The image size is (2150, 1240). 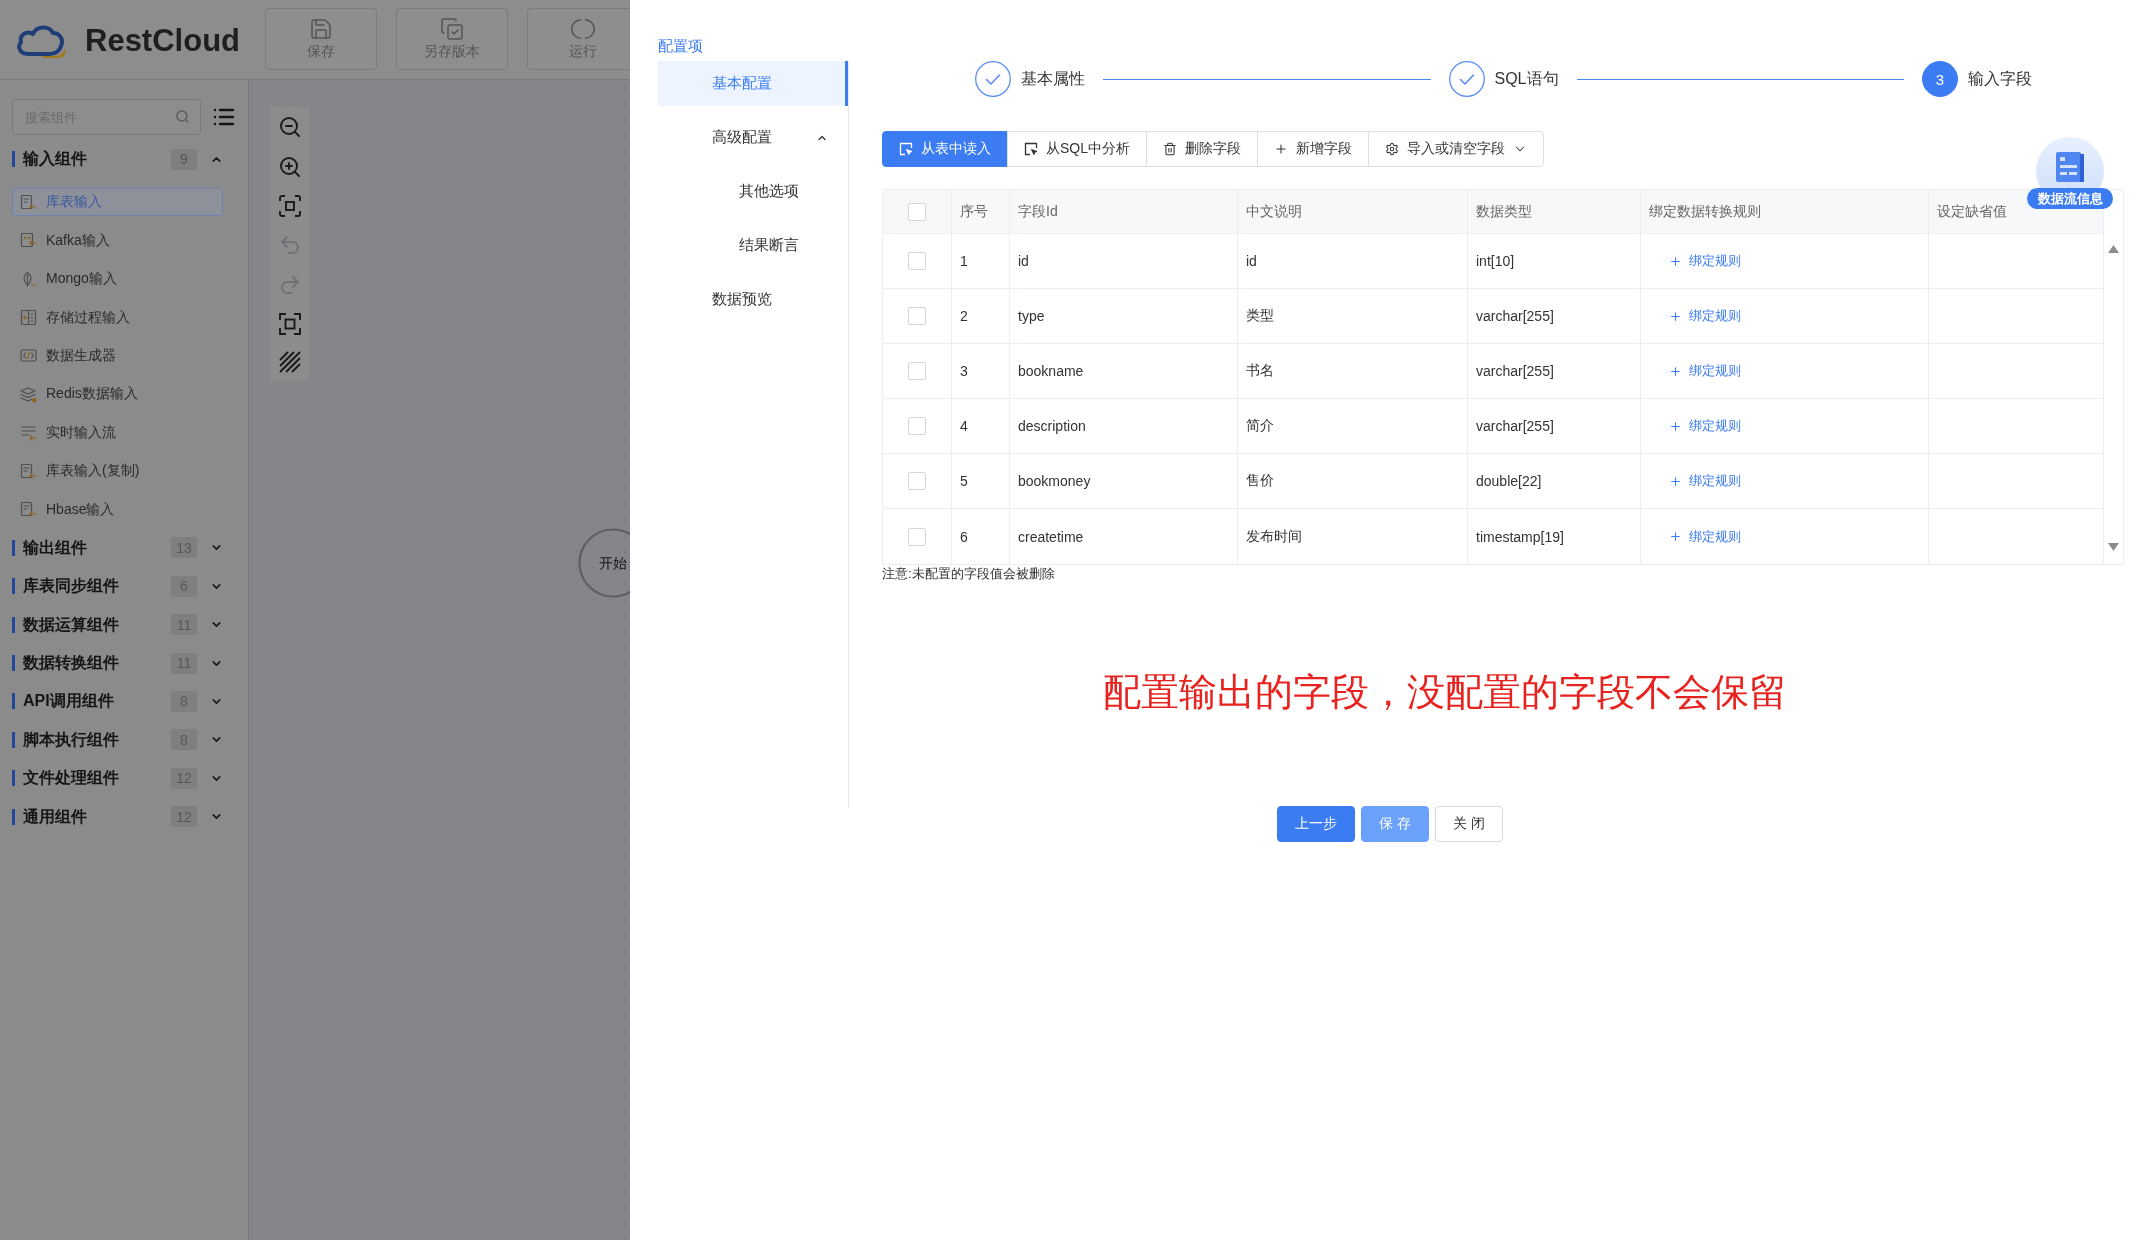 I want to click on settings-icon, so click(x=1392, y=149).